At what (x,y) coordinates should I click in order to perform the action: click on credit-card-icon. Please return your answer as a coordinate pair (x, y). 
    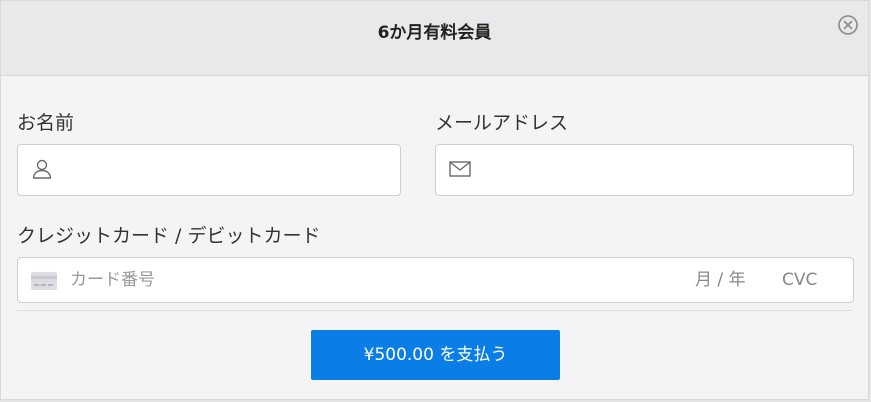
    Looking at the image, I should click on (44, 281).